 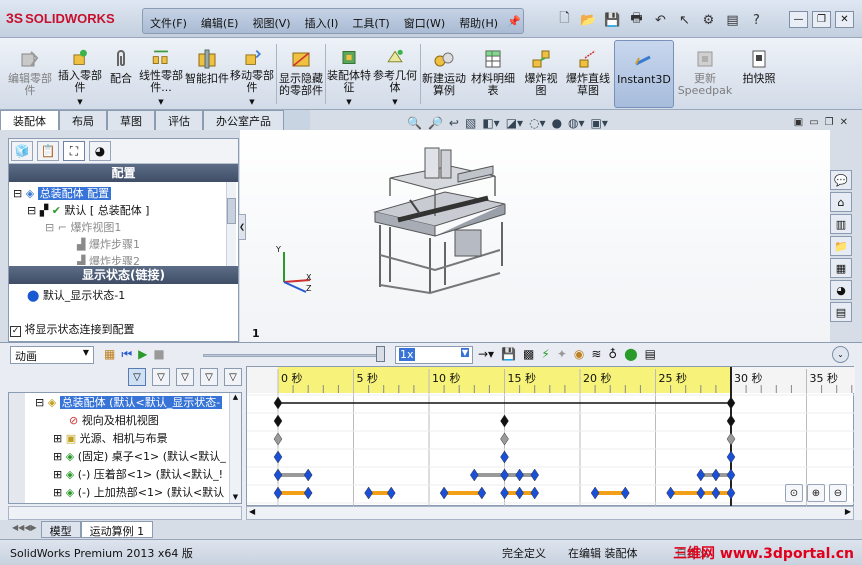 What do you see at coordinates (322, 21) in the screenshot?
I see `menu-insert: 插入(I)` at bounding box center [322, 21].